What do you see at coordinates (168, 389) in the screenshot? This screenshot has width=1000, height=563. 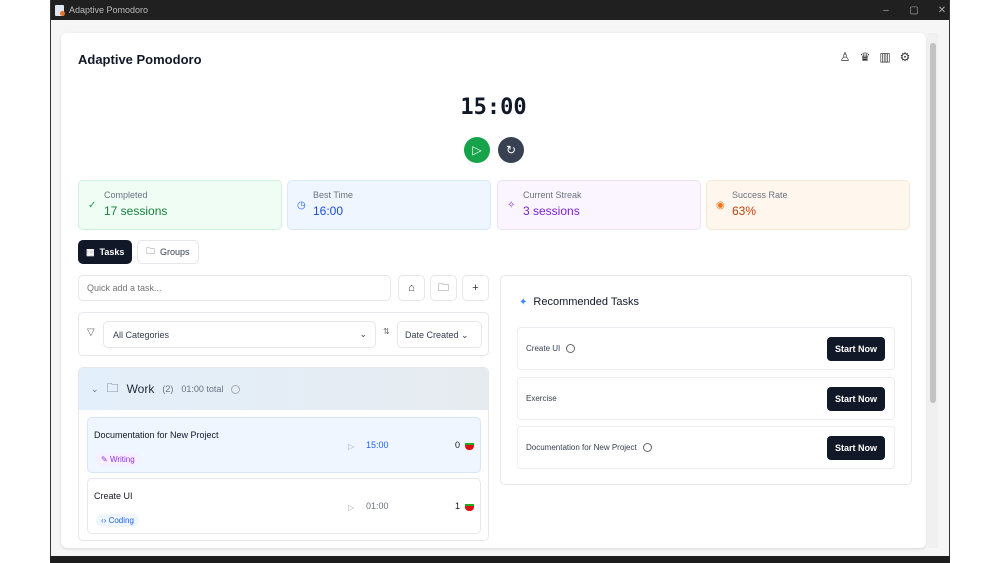 I see `group-count: (2)` at bounding box center [168, 389].